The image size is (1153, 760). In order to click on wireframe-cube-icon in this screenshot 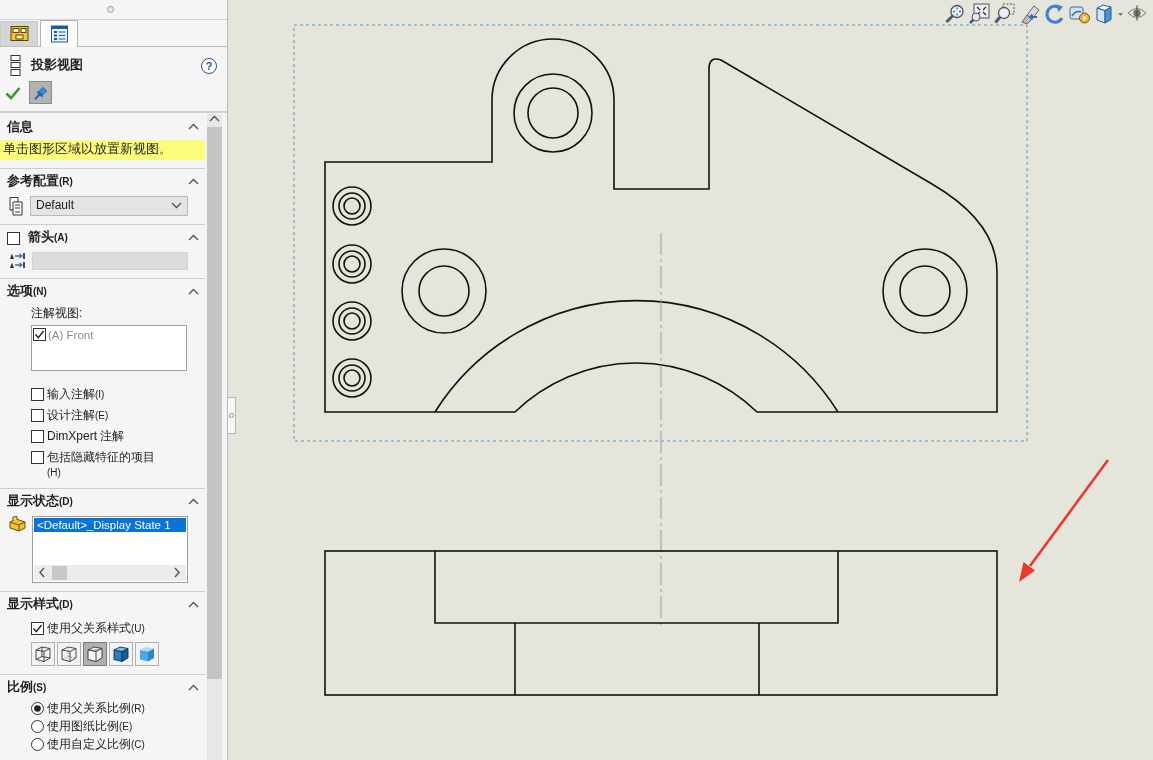, I will do `click(43, 653)`.